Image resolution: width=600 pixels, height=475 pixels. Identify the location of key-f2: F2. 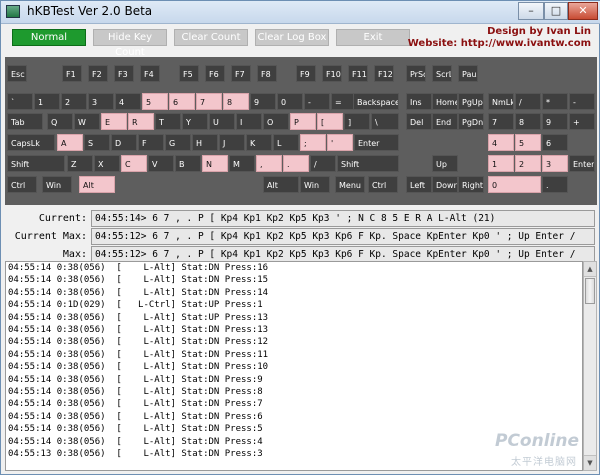
(98, 73).